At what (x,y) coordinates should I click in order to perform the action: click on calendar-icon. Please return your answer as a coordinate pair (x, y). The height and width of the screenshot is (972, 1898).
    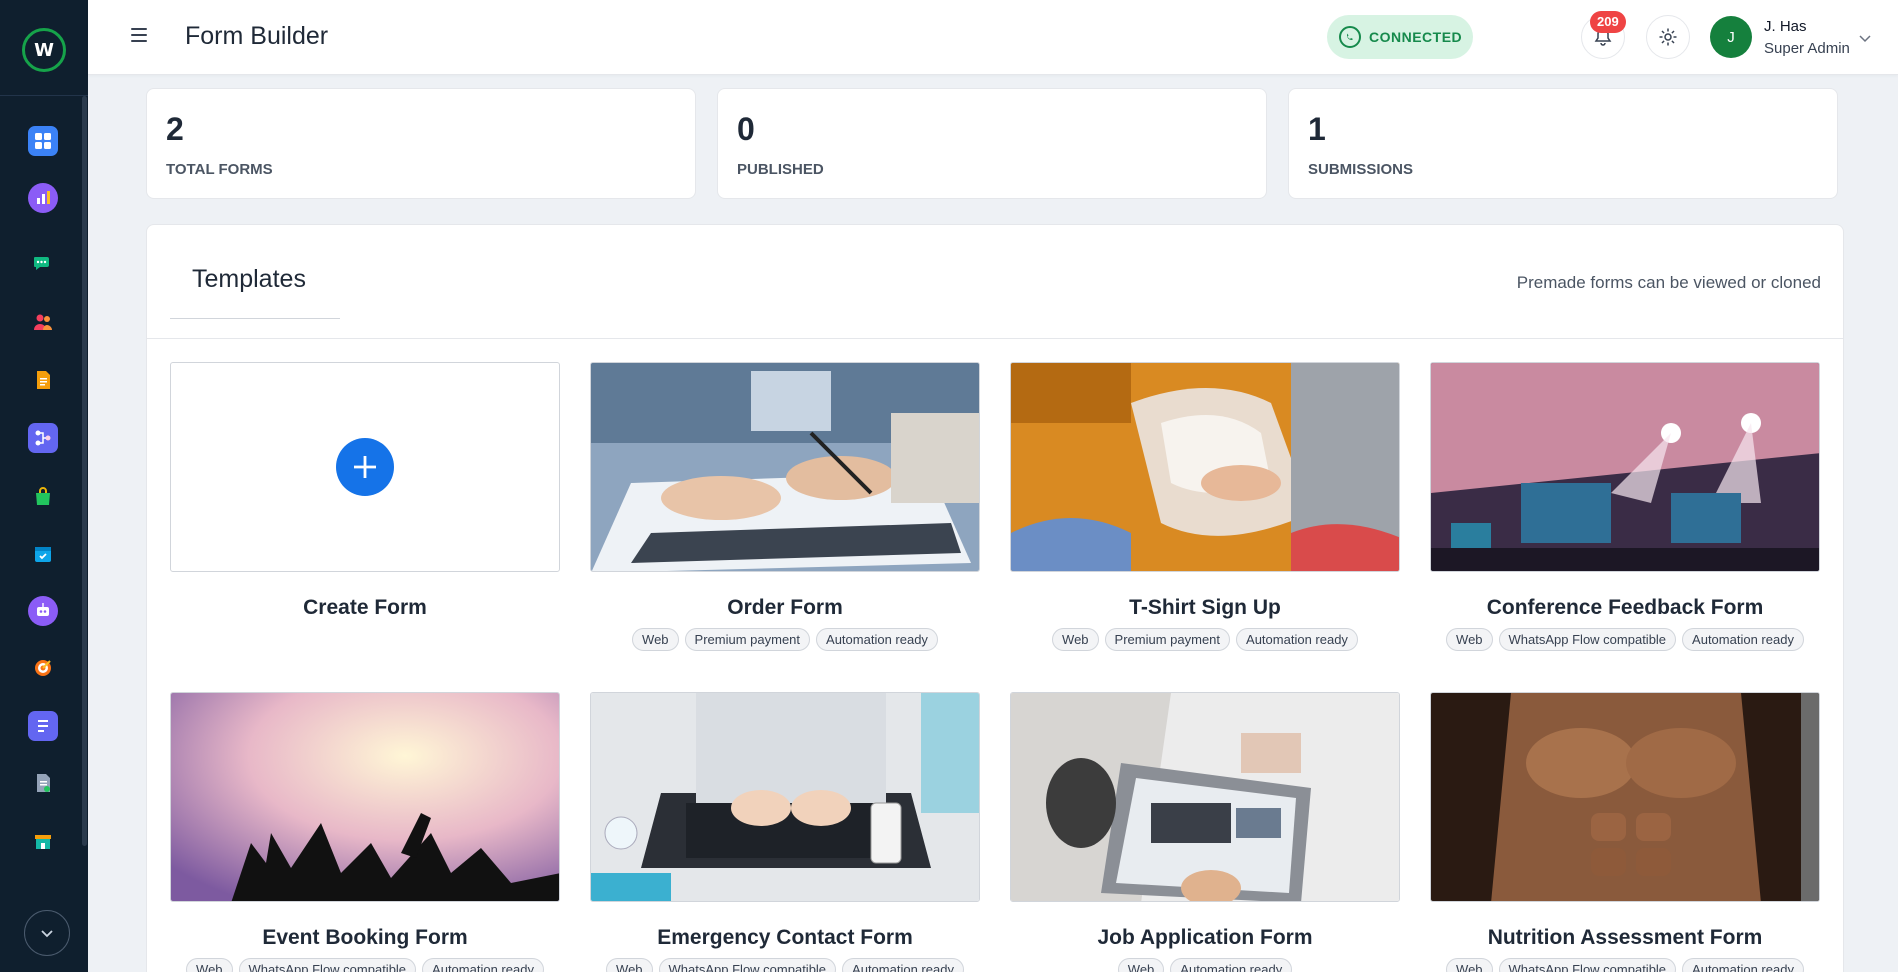
    Looking at the image, I should click on (43, 554).